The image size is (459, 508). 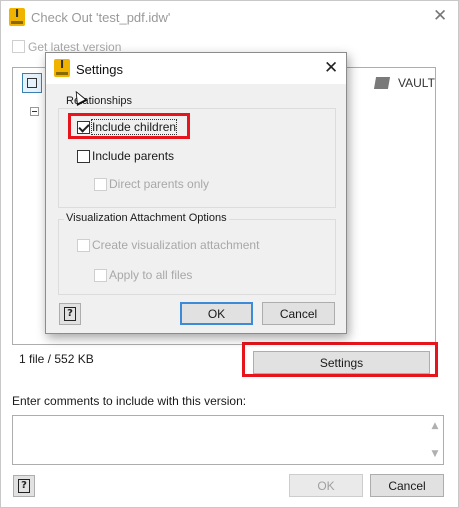 What do you see at coordinates (326, 485) in the screenshot?
I see `ok-button: OK` at bounding box center [326, 485].